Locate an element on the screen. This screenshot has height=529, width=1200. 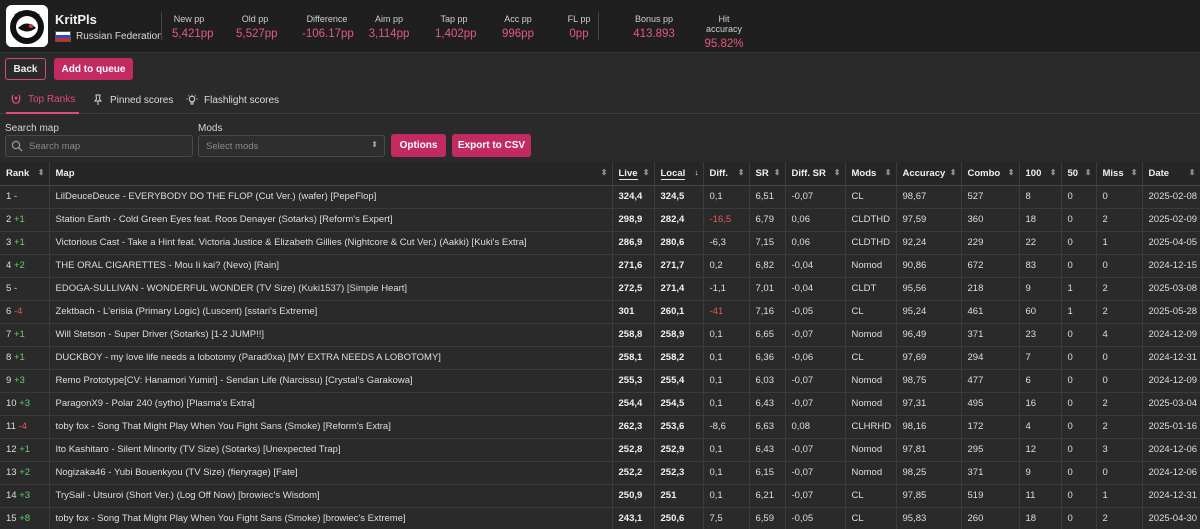
col-sr: SR ⬍ is located at coordinates (767, 174).